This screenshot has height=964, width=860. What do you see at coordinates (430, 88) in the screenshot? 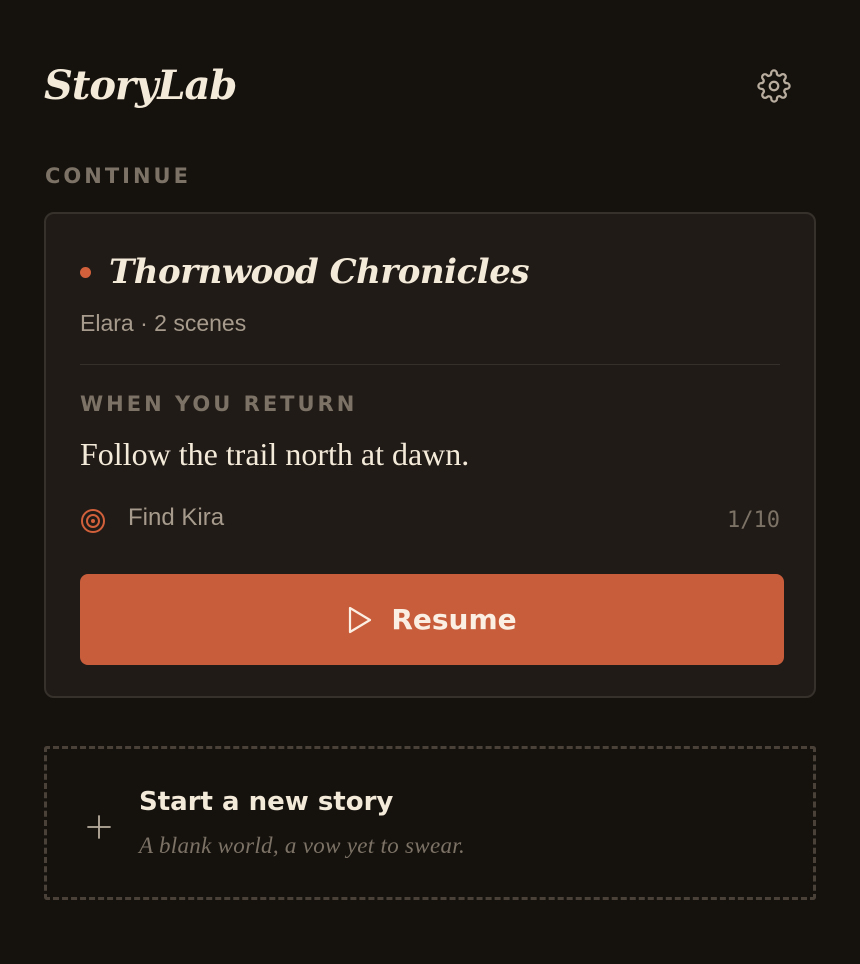
I see `app-header: StoryLab` at bounding box center [430, 88].